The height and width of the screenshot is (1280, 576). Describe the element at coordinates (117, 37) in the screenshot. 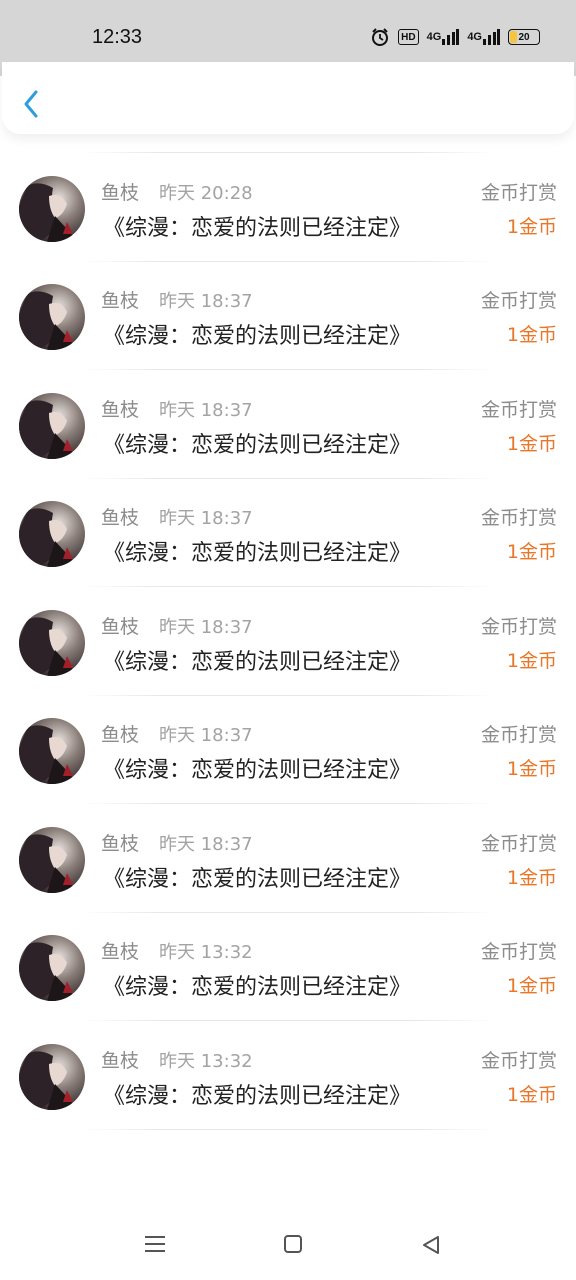

I see `status-time: 12:33` at that location.